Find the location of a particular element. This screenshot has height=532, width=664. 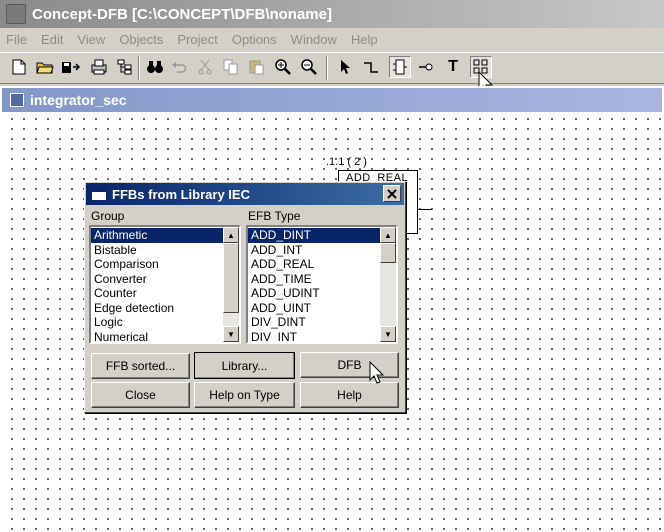

list-item: ADD_UDINT is located at coordinates (314, 293).